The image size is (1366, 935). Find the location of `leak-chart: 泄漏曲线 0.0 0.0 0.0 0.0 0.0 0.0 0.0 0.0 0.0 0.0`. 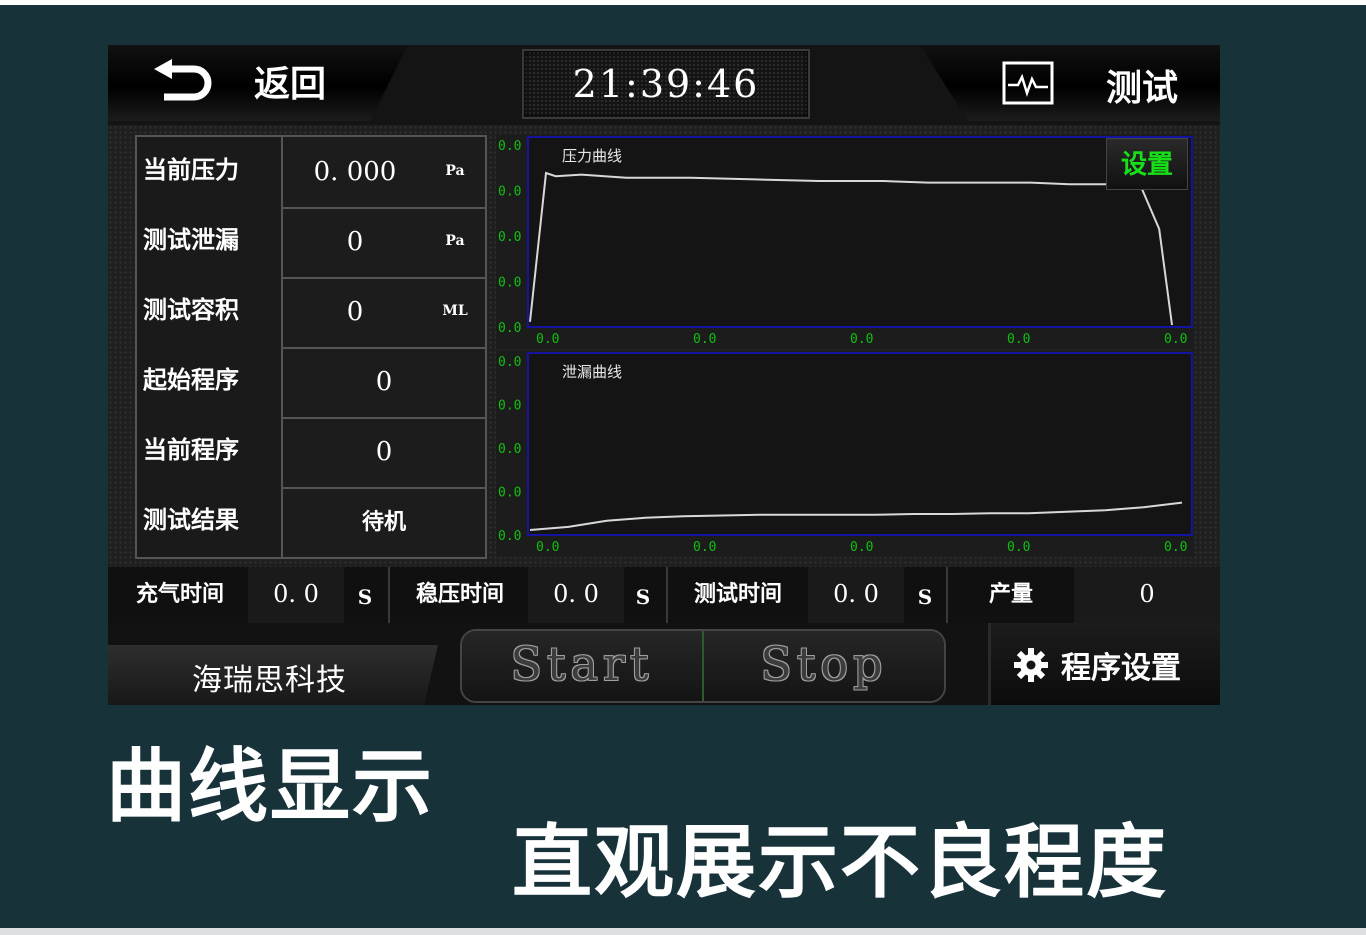

leak-chart: 泄漏曲线 0.0 0.0 0.0 0.0 0.0 0.0 0.0 0.0 0.0 0.0 is located at coordinates (845, 454).